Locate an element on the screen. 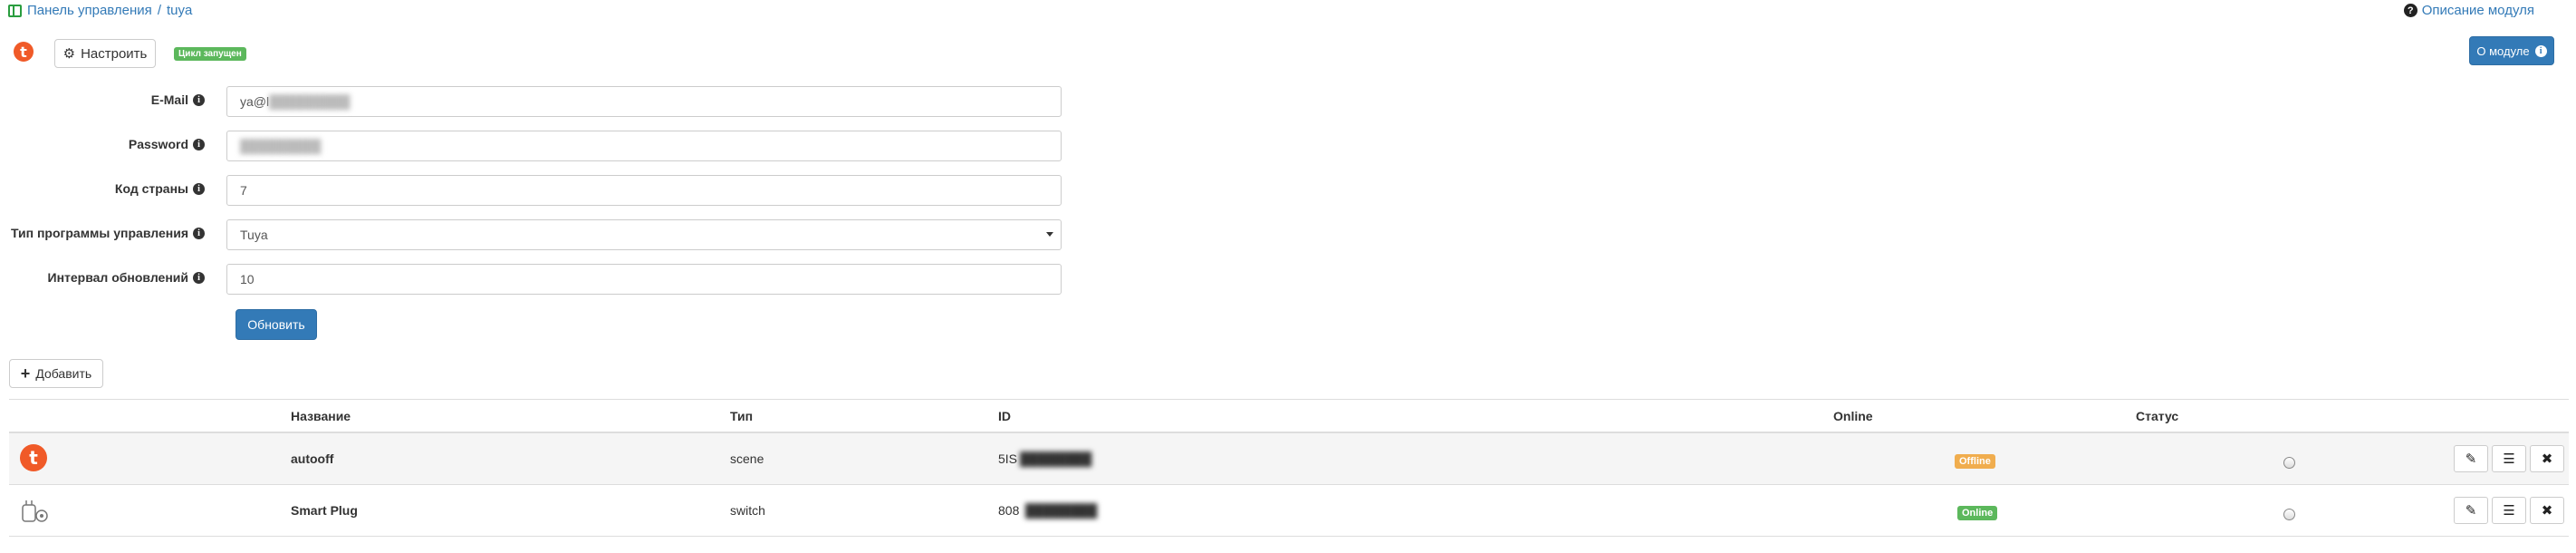 The width and height of the screenshot is (2576, 553). password-row: Password i █████████ is located at coordinates (534, 146).